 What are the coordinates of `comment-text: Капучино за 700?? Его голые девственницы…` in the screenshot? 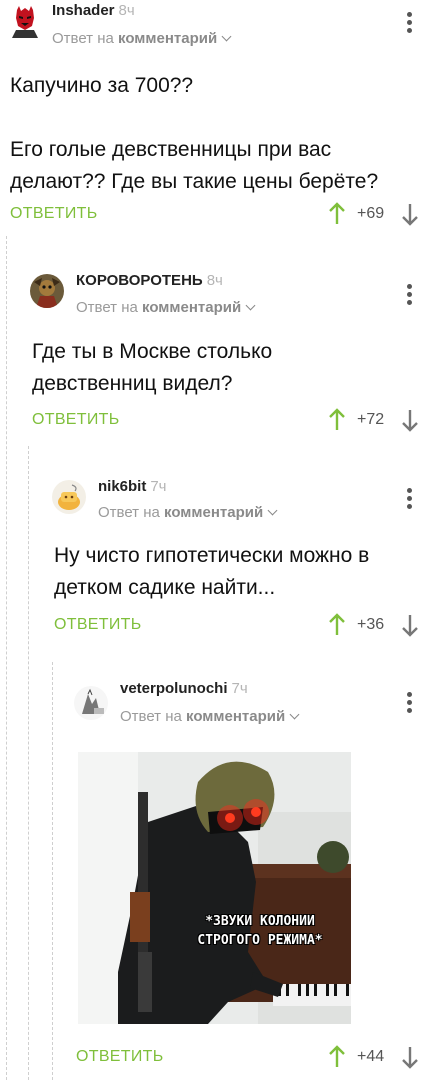 It's located at (220, 134).